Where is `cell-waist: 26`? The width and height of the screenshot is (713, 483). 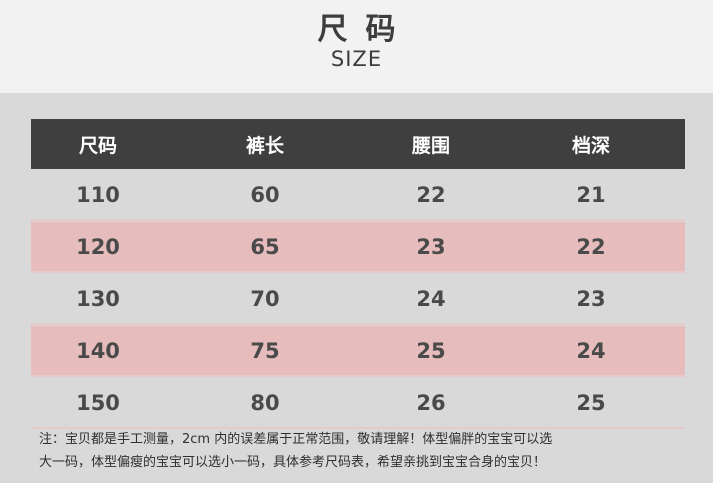 cell-waist: 26 is located at coordinates (431, 402).